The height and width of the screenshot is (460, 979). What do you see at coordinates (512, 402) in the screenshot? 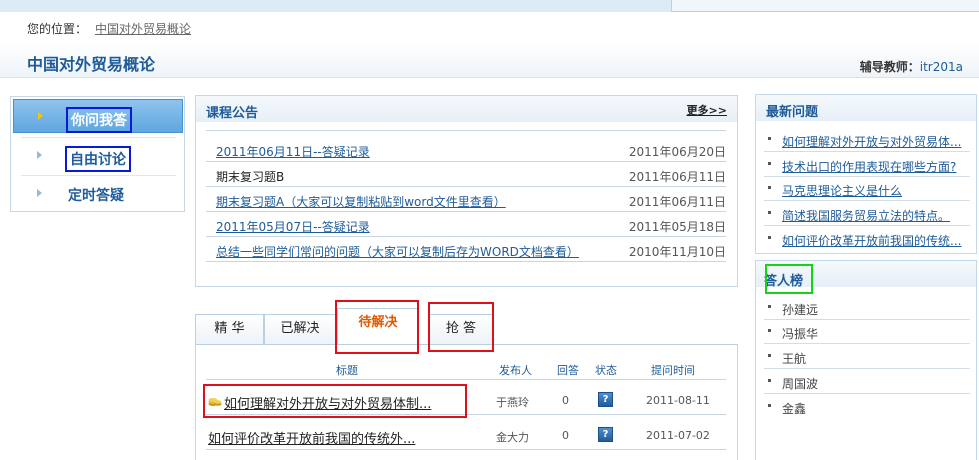
I see `question-author: 于燕玲` at bounding box center [512, 402].